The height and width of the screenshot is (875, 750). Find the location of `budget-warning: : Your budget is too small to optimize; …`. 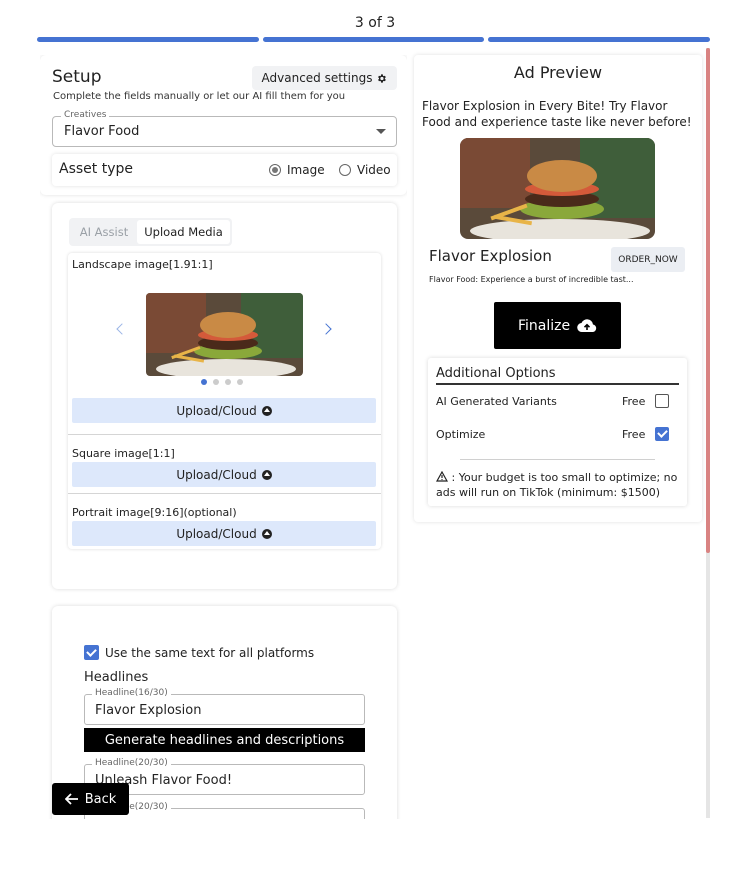

budget-warning: : Your budget is too small to optimize; … is located at coordinates (558, 485).